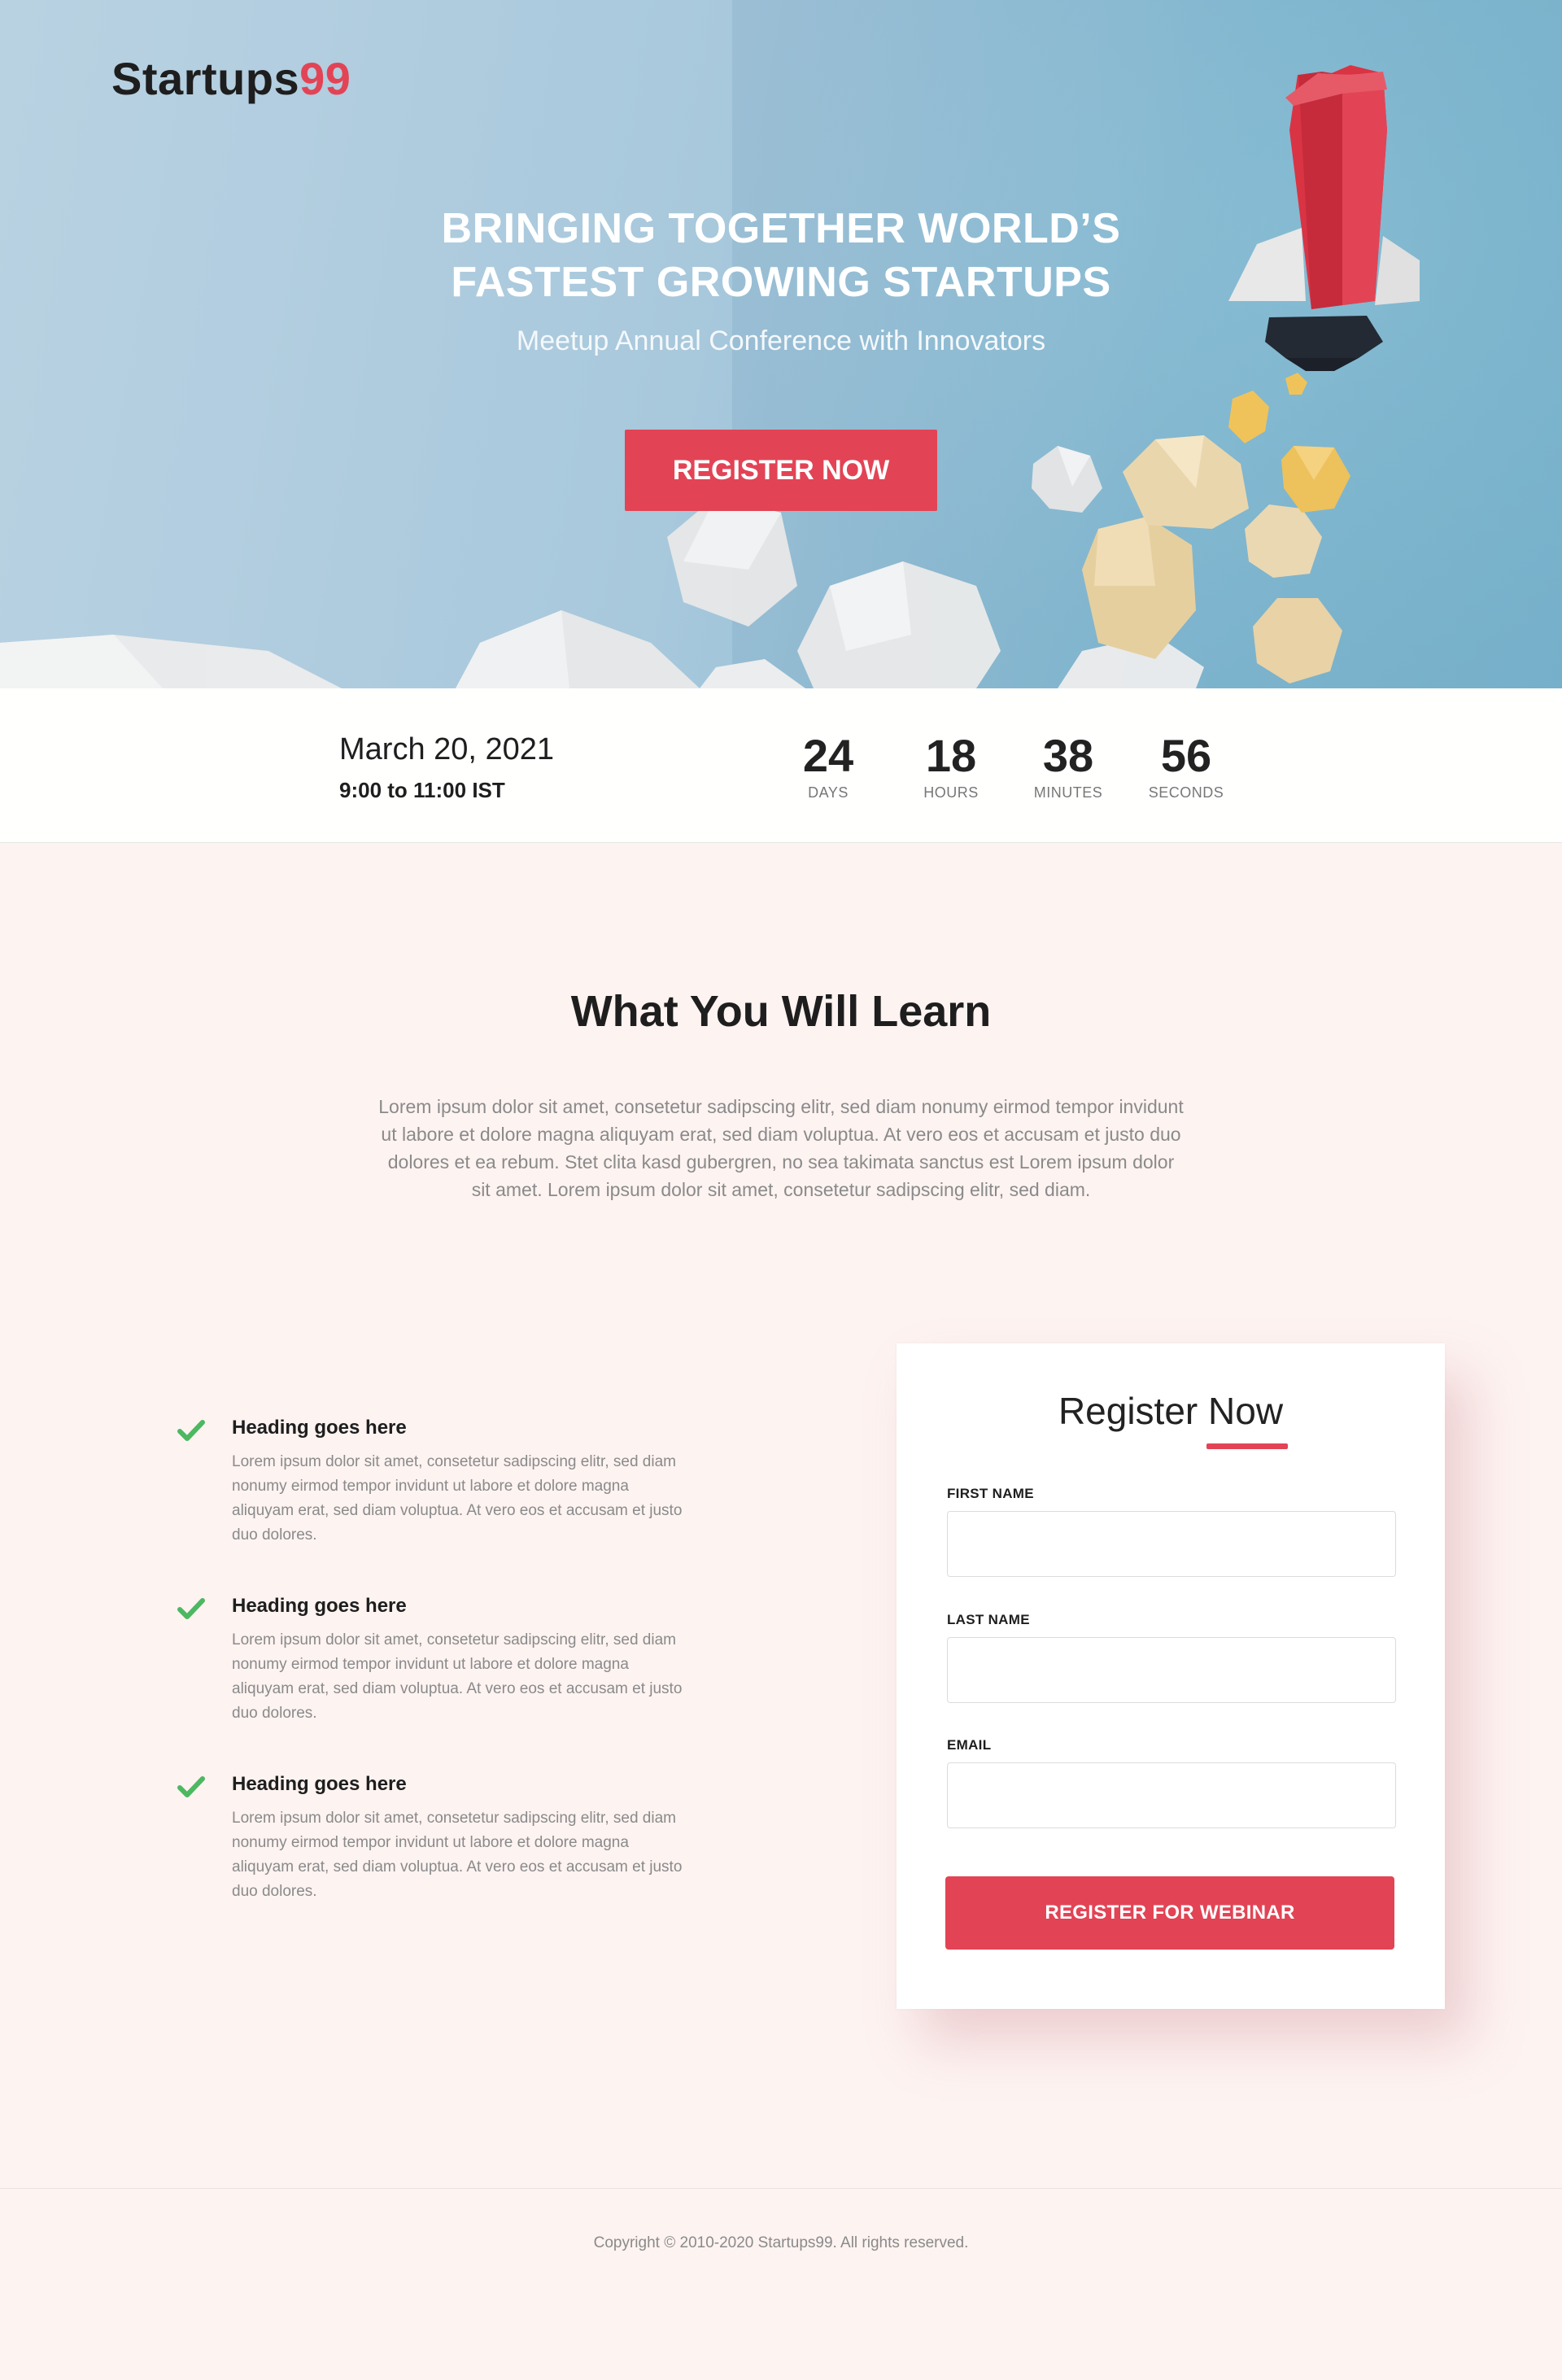 The height and width of the screenshot is (2380, 1562). What do you see at coordinates (231, 78) in the screenshot?
I see `brand-logo: Startups99` at bounding box center [231, 78].